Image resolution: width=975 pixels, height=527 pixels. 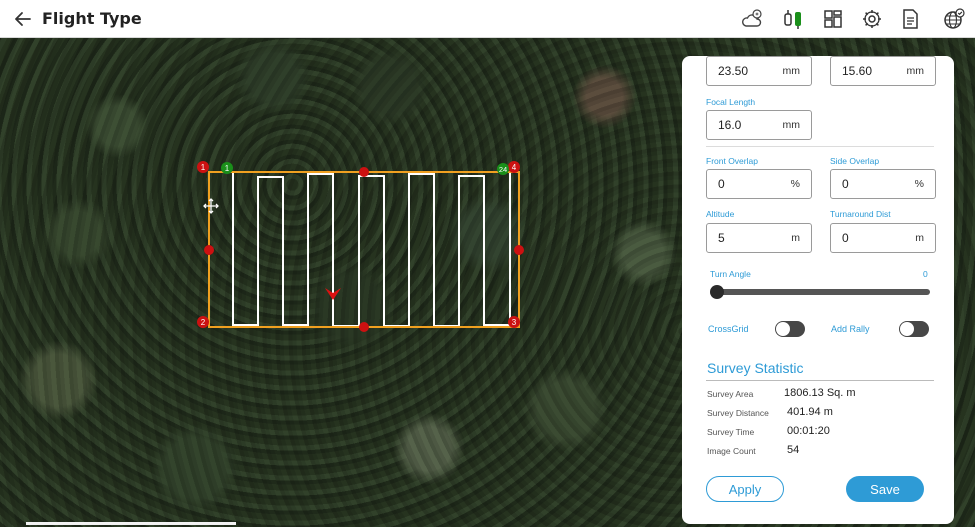 I want to click on save-button: Save, so click(x=885, y=489).